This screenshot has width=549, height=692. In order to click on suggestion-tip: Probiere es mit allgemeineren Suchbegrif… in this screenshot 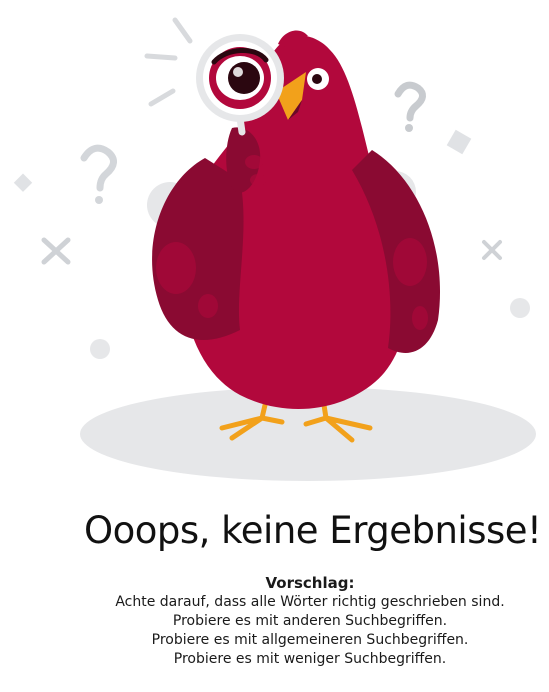, I will do `click(310, 640)`.